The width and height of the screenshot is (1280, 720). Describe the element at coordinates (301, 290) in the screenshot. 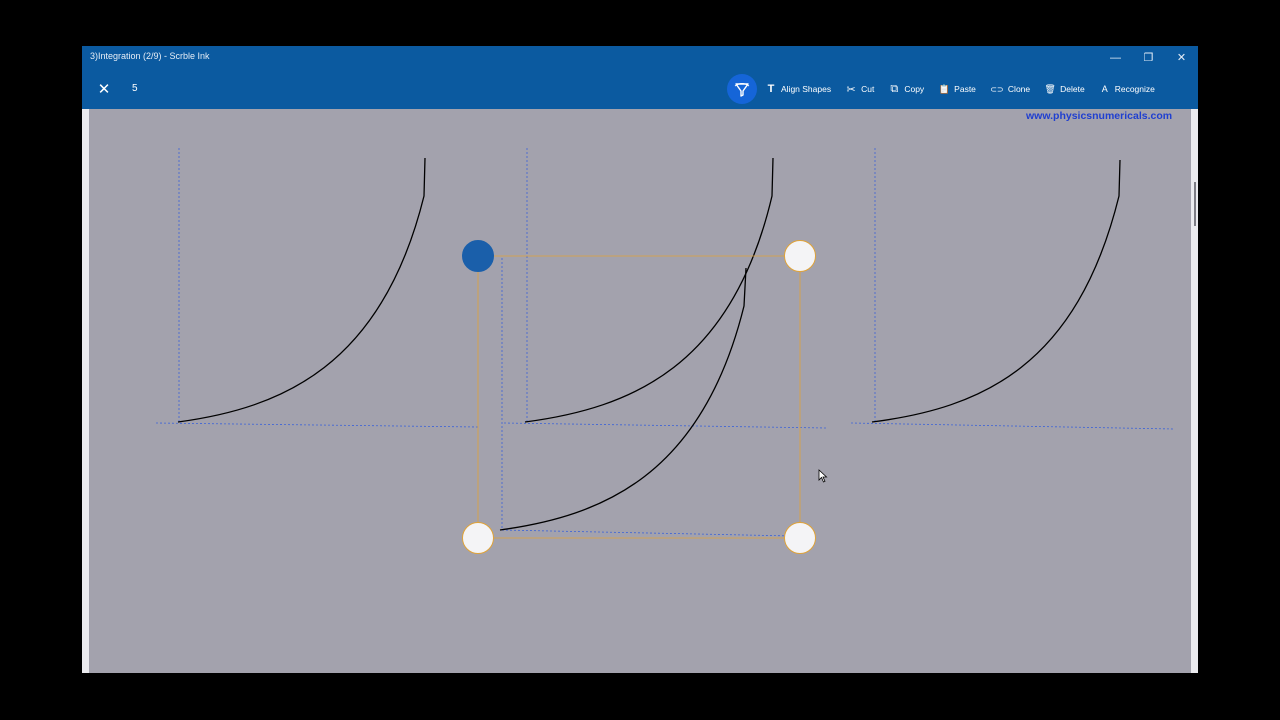

I see `graph-1-curve` at that location.